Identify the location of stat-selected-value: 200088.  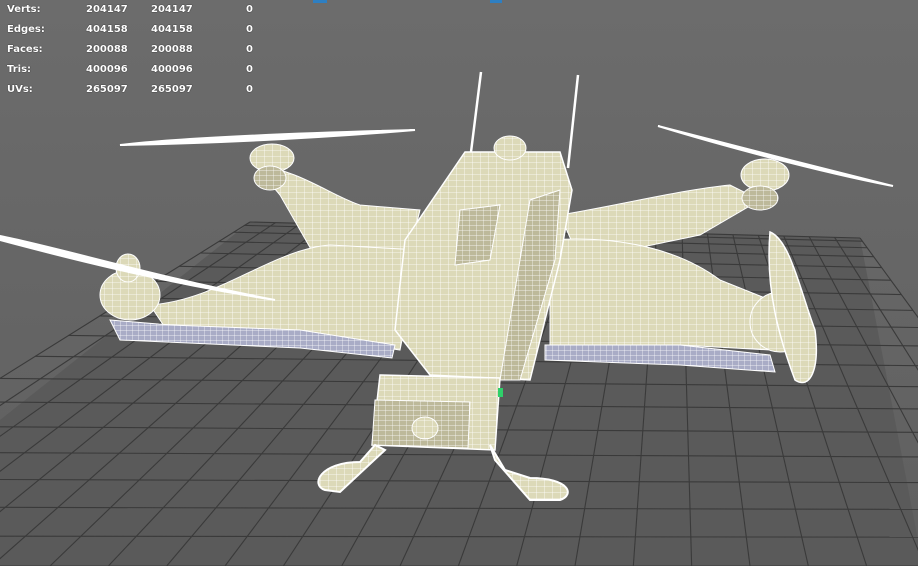
(172, 49).